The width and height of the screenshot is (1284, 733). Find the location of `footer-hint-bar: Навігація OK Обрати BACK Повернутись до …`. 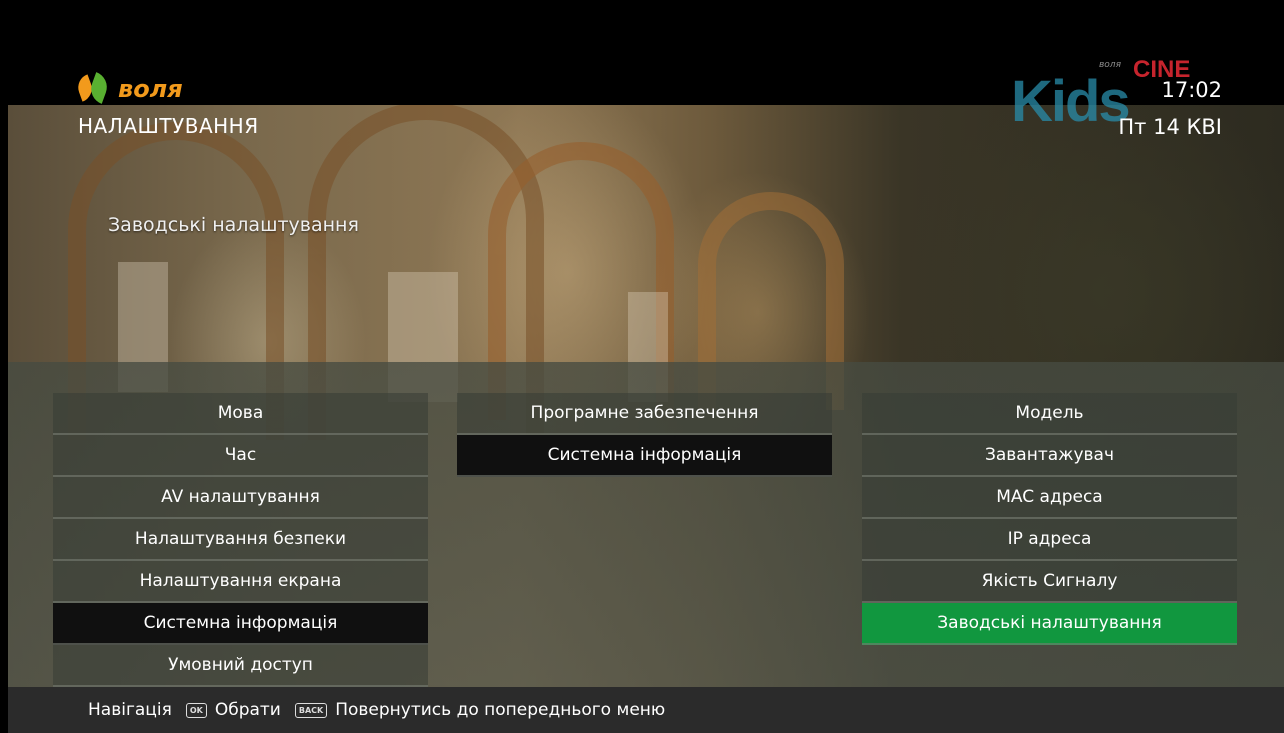

footer-hint-bar: Навігація OK Обрати BACK Повернутись до … is located at coordinates (646, 710).